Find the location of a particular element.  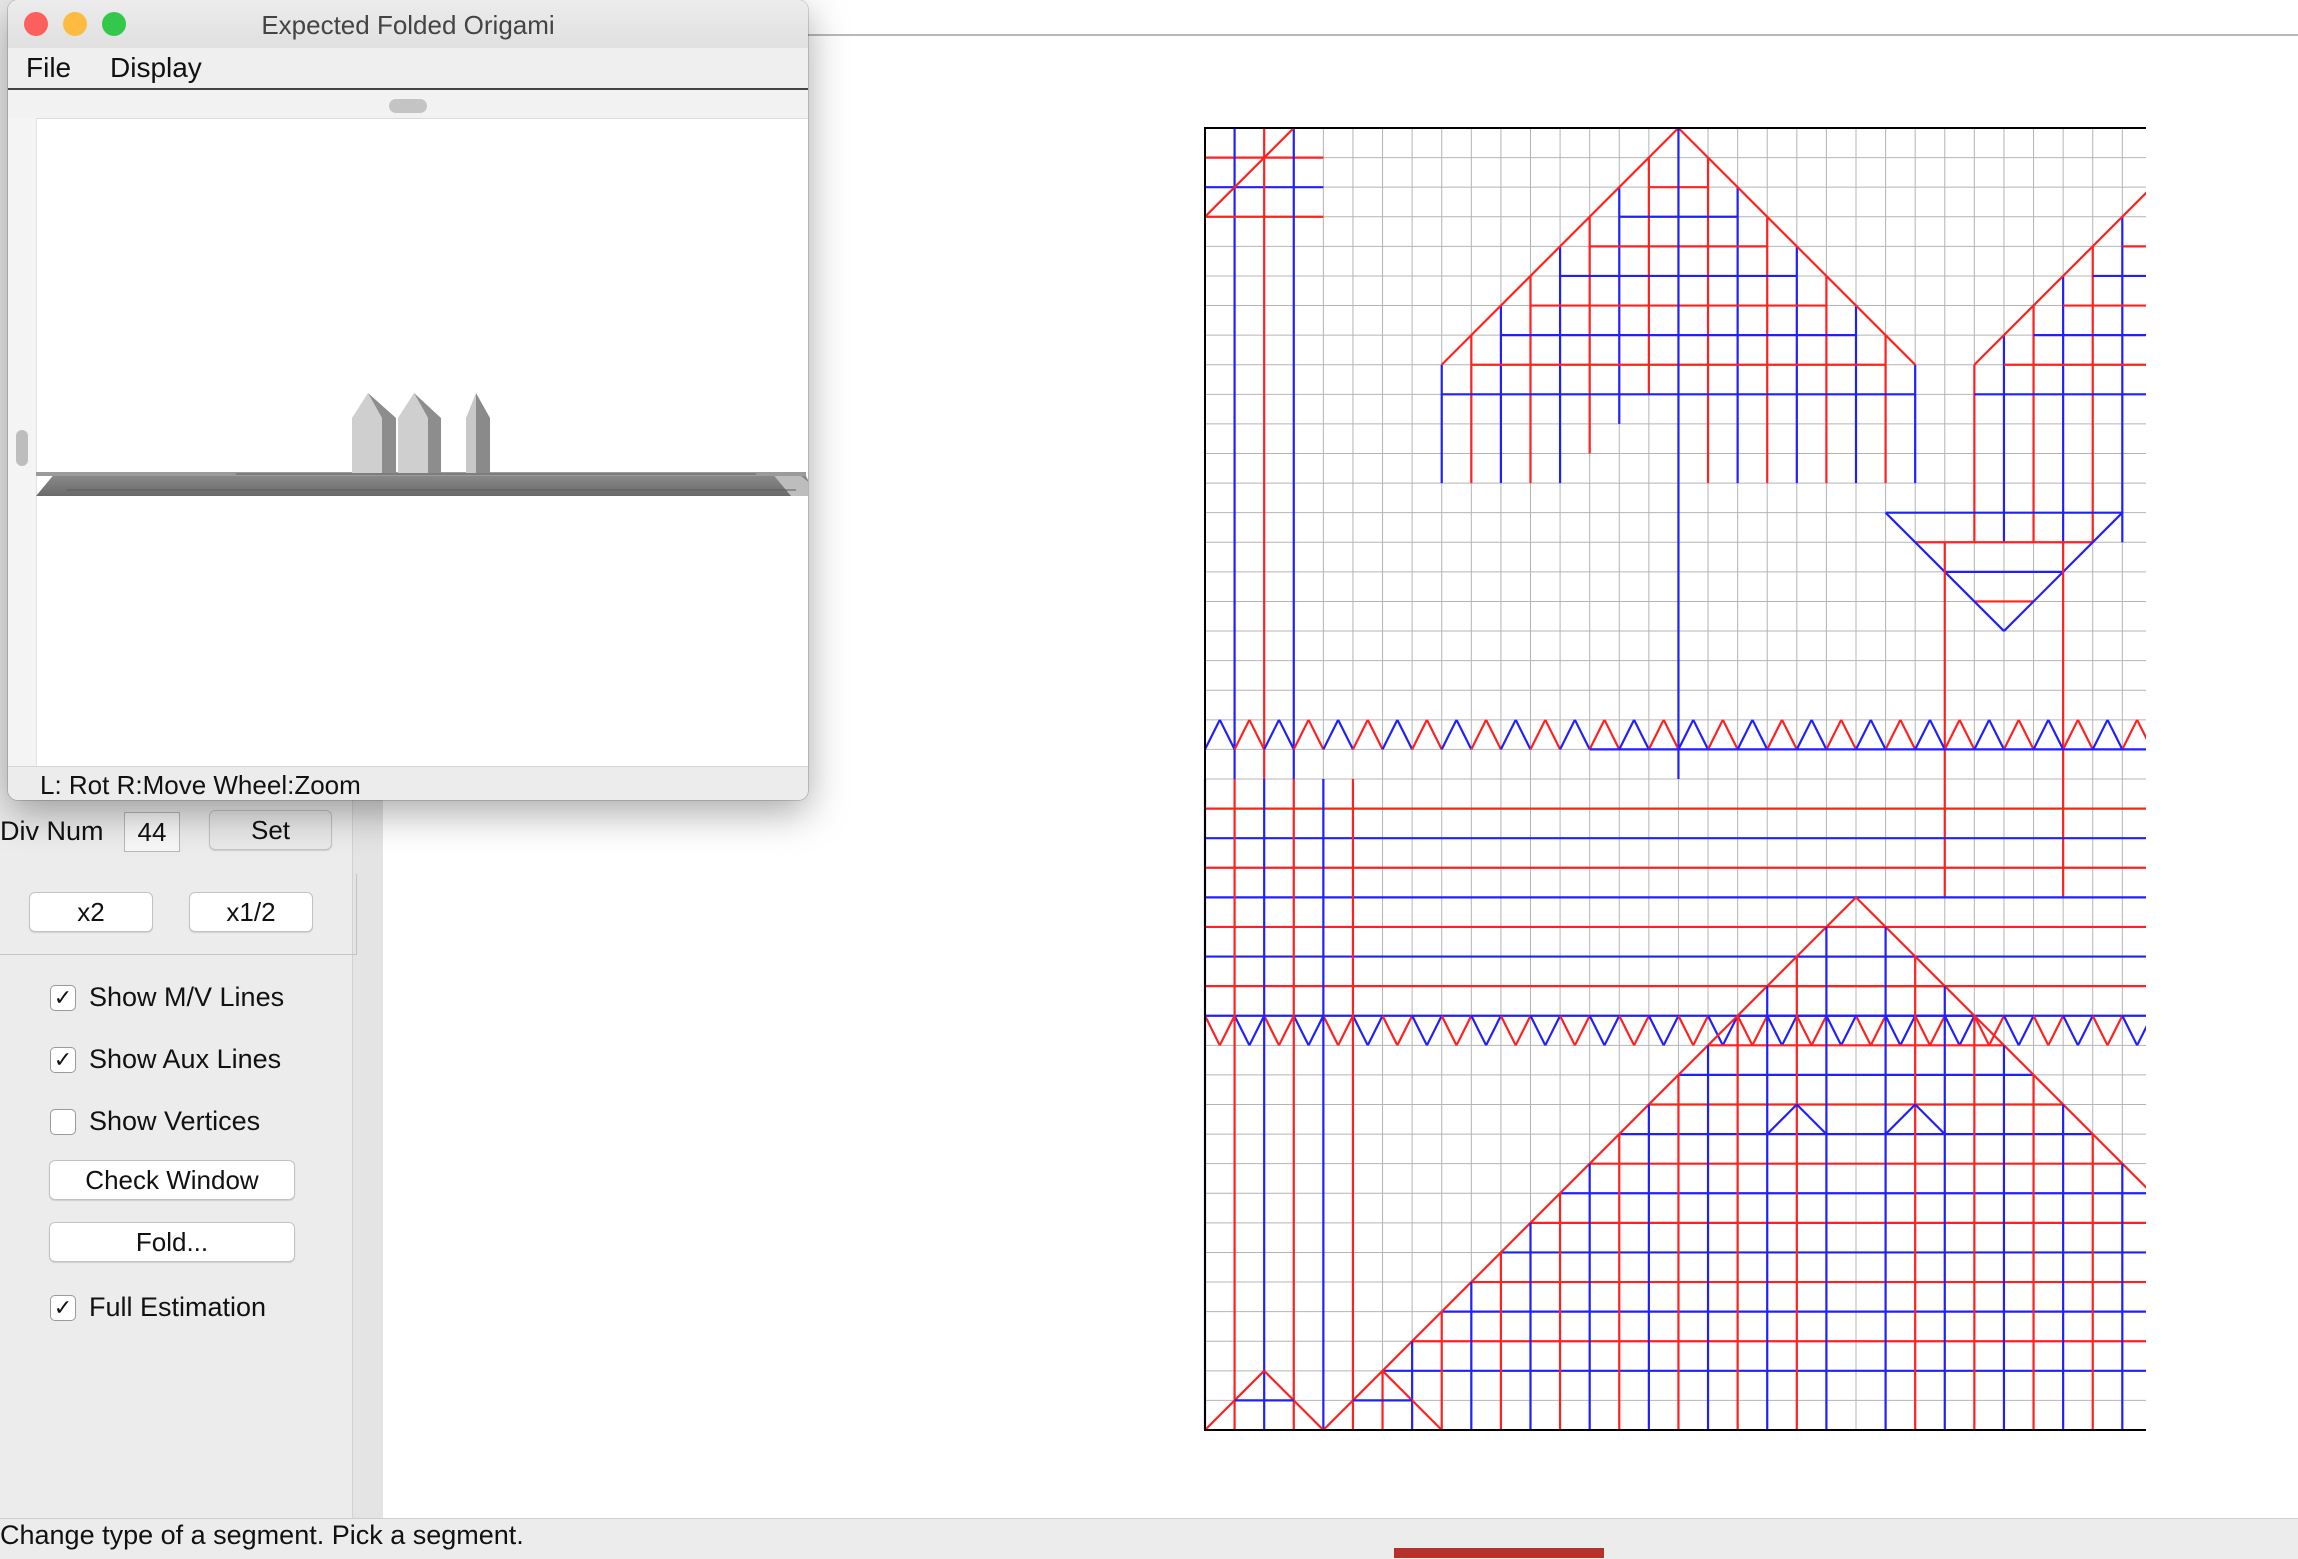

full-estimation-checkbox: ✓ is located at coordinates (63, 1308).